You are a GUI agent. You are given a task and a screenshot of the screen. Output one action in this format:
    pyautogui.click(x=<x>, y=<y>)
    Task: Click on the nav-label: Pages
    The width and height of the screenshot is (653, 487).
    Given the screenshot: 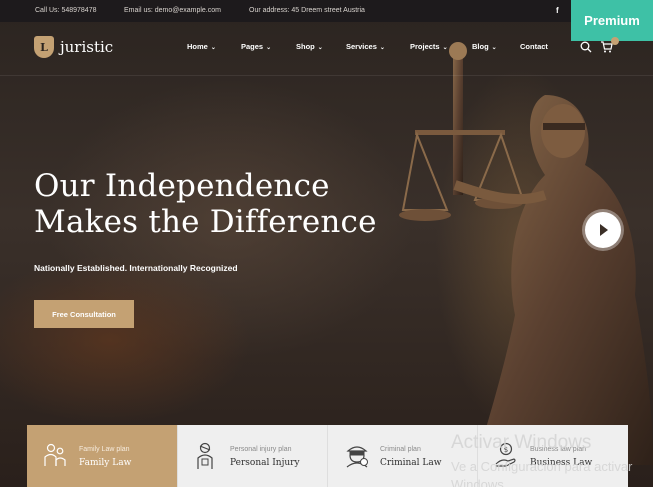 What is the action you would take?
    pyautogui.click(x=252, y=46)
    